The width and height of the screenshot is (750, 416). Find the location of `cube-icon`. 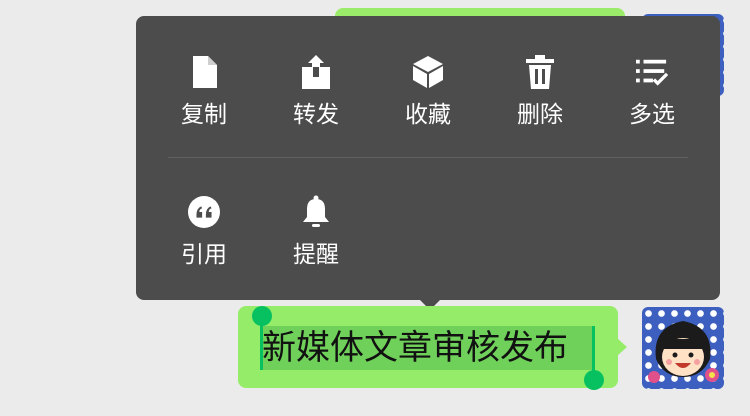

cube-icon is located at coordinates (428, 72).